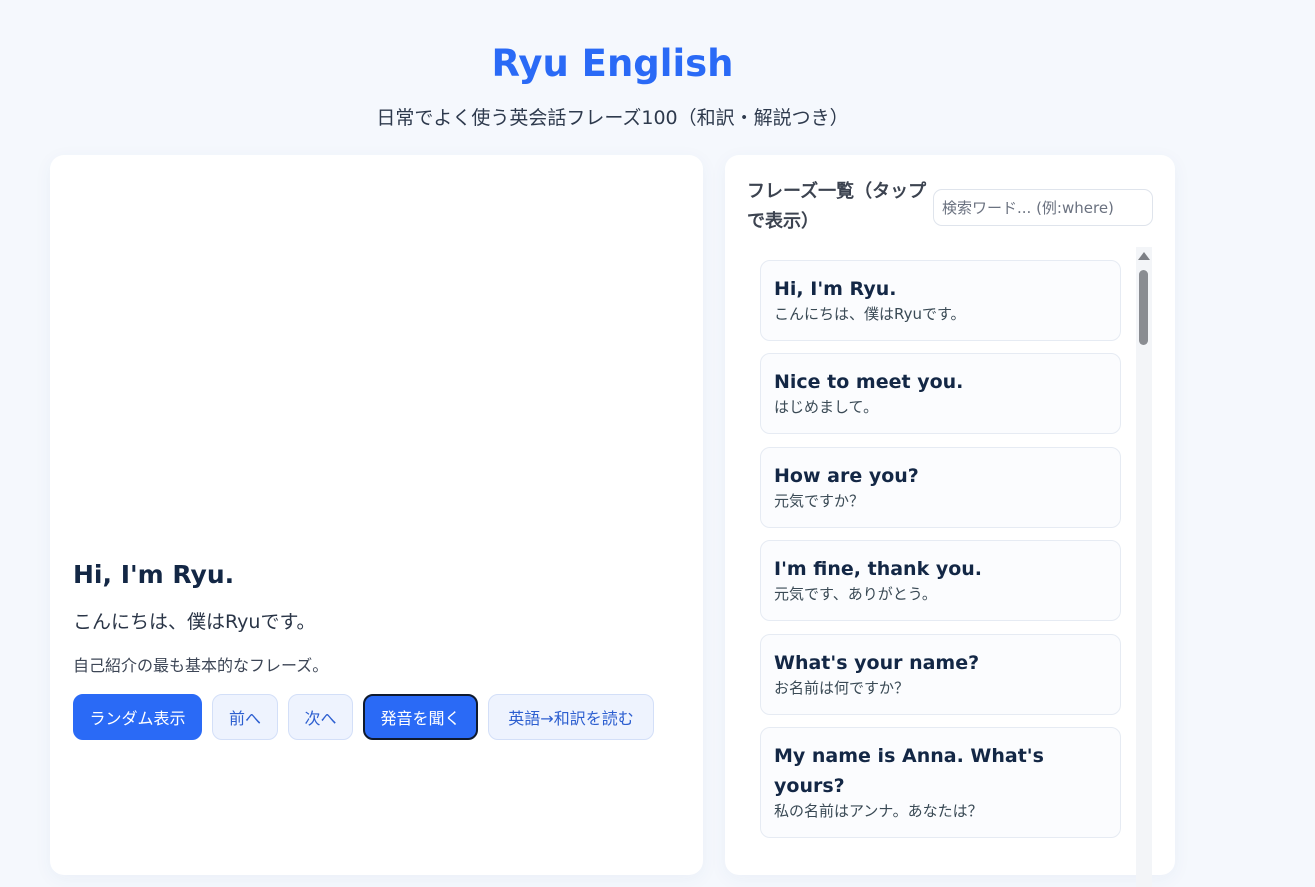  What do you see at coordinates (826, 407) in the screenshot?
I see `list-item-japanese: はじめまして。` at bounding box center [826, 407].